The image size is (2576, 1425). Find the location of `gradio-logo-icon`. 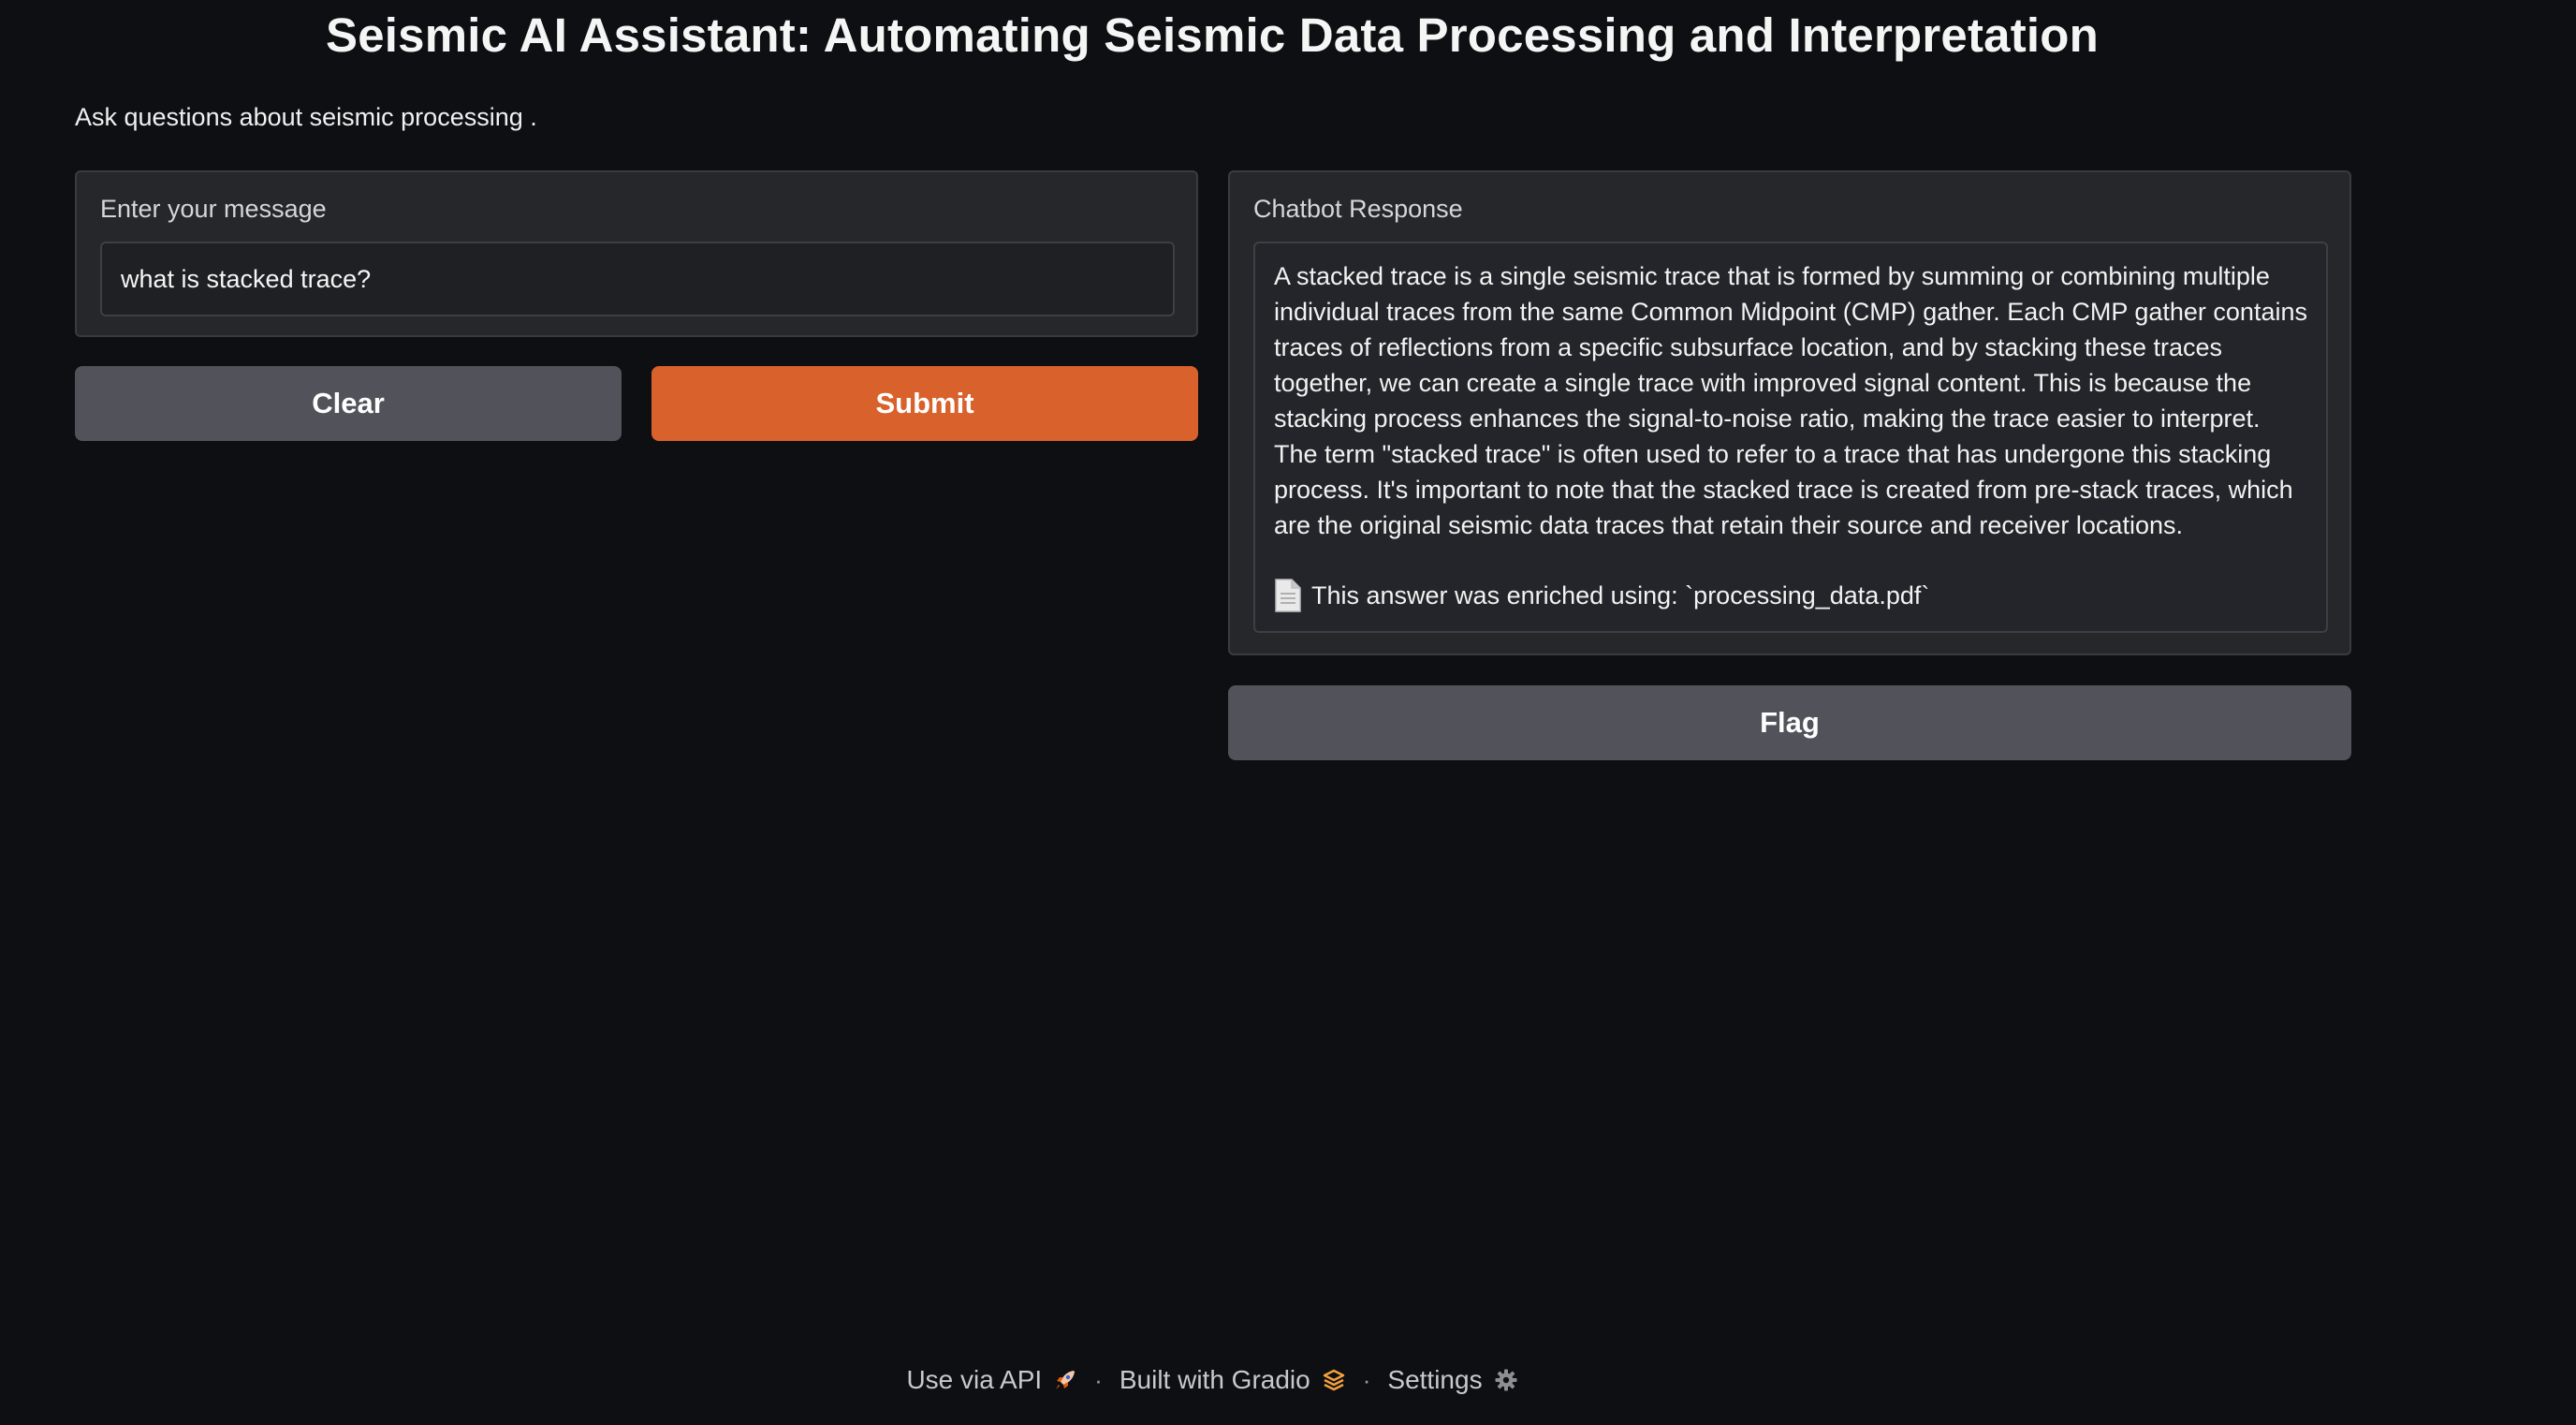

gradio-logo-icon is located at coordinates (1334, 1380).